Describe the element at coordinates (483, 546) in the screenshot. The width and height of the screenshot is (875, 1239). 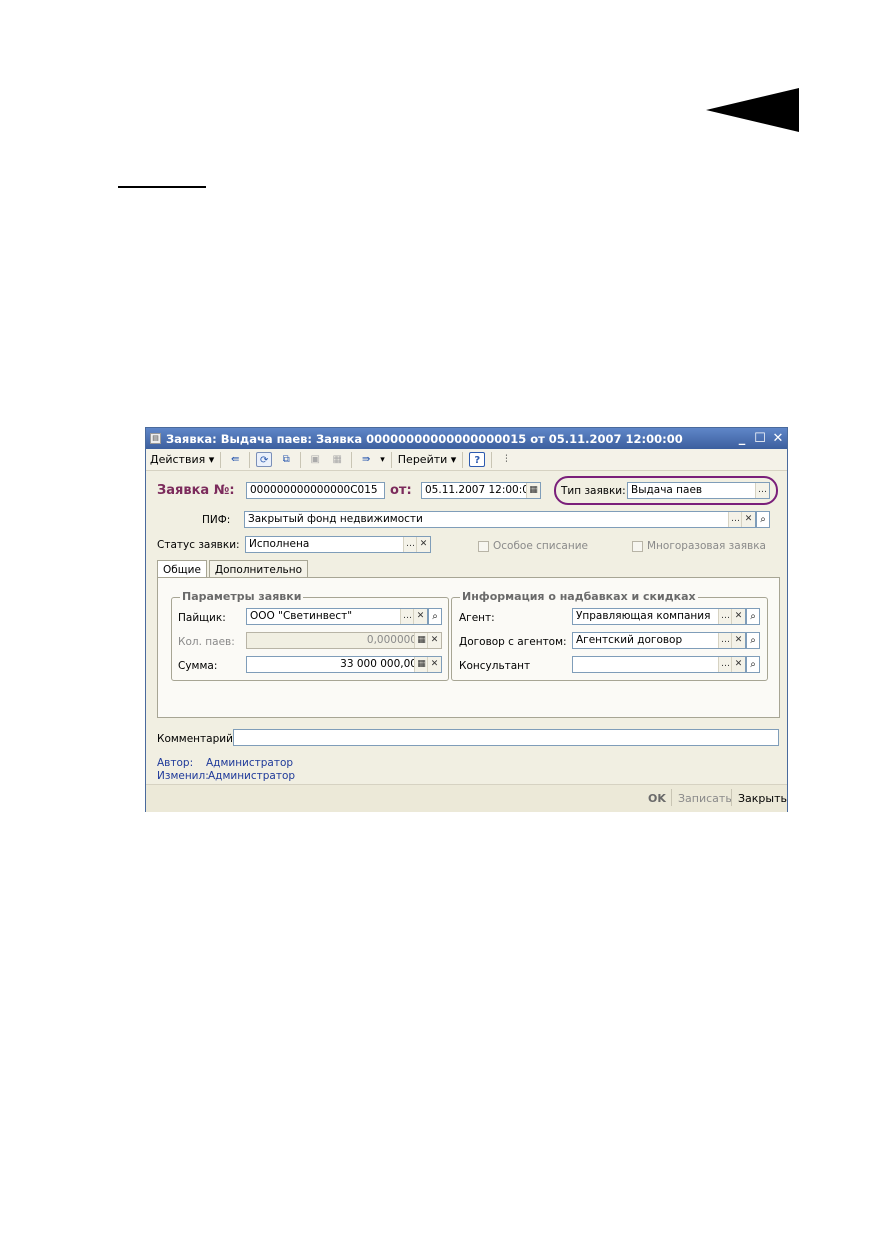
I see `special-writeoff-checkbox` at that location.